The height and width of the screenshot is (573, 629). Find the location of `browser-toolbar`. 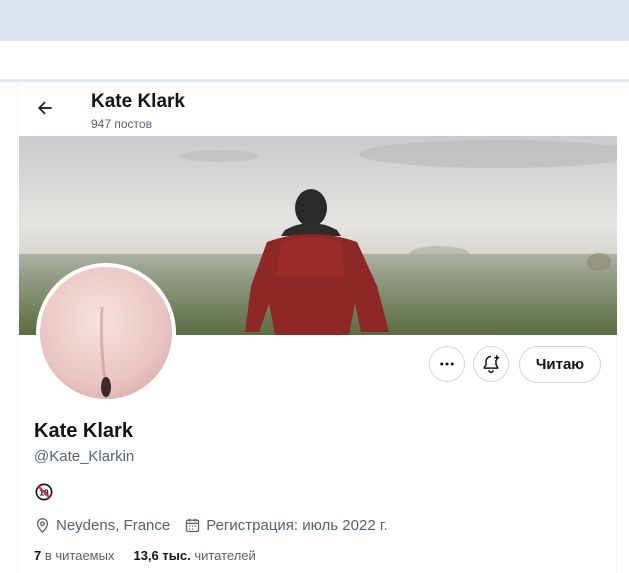

browser-toolbar is located at coordinates (314, 20).